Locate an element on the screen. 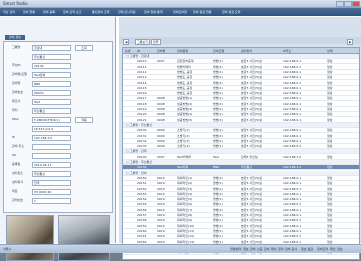 The height and width of the screenshot is (261, 361). menu-item-6: 장비 현황 통계 is located at coordinates (153, 12).